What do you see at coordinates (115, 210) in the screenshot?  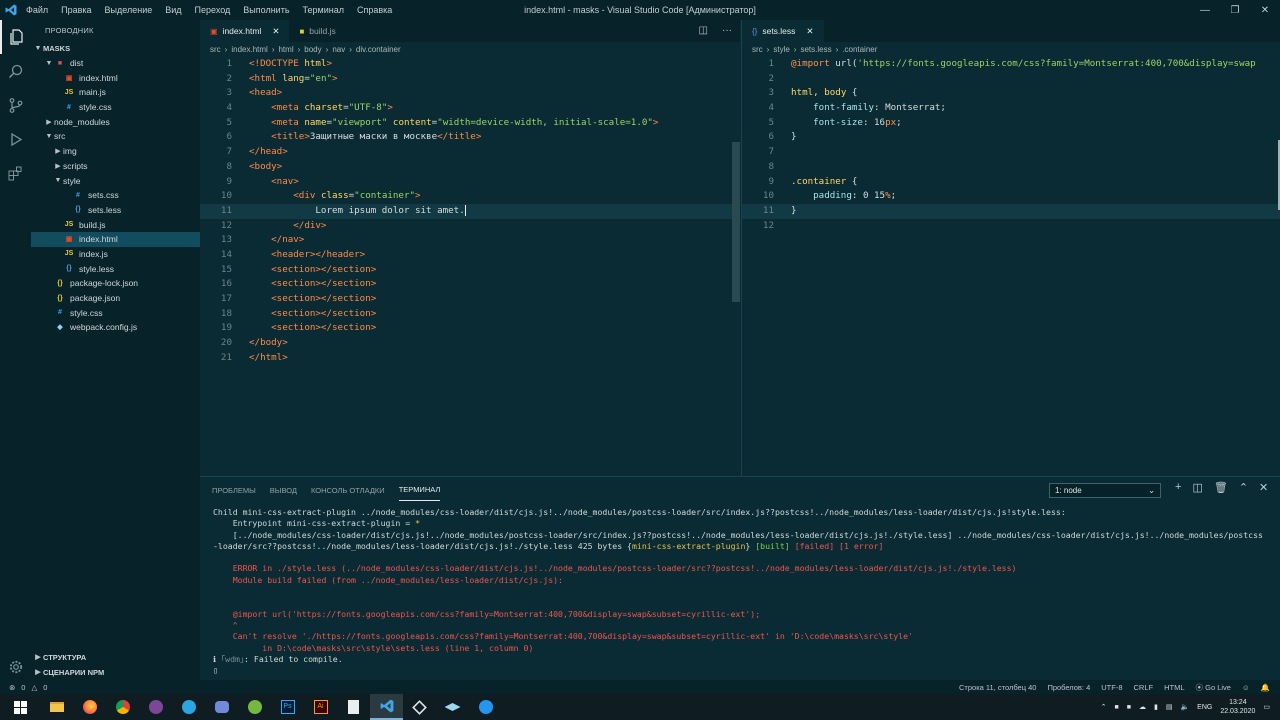 I see `tree-file: {} sets.less` at bounding box center [115, 210].